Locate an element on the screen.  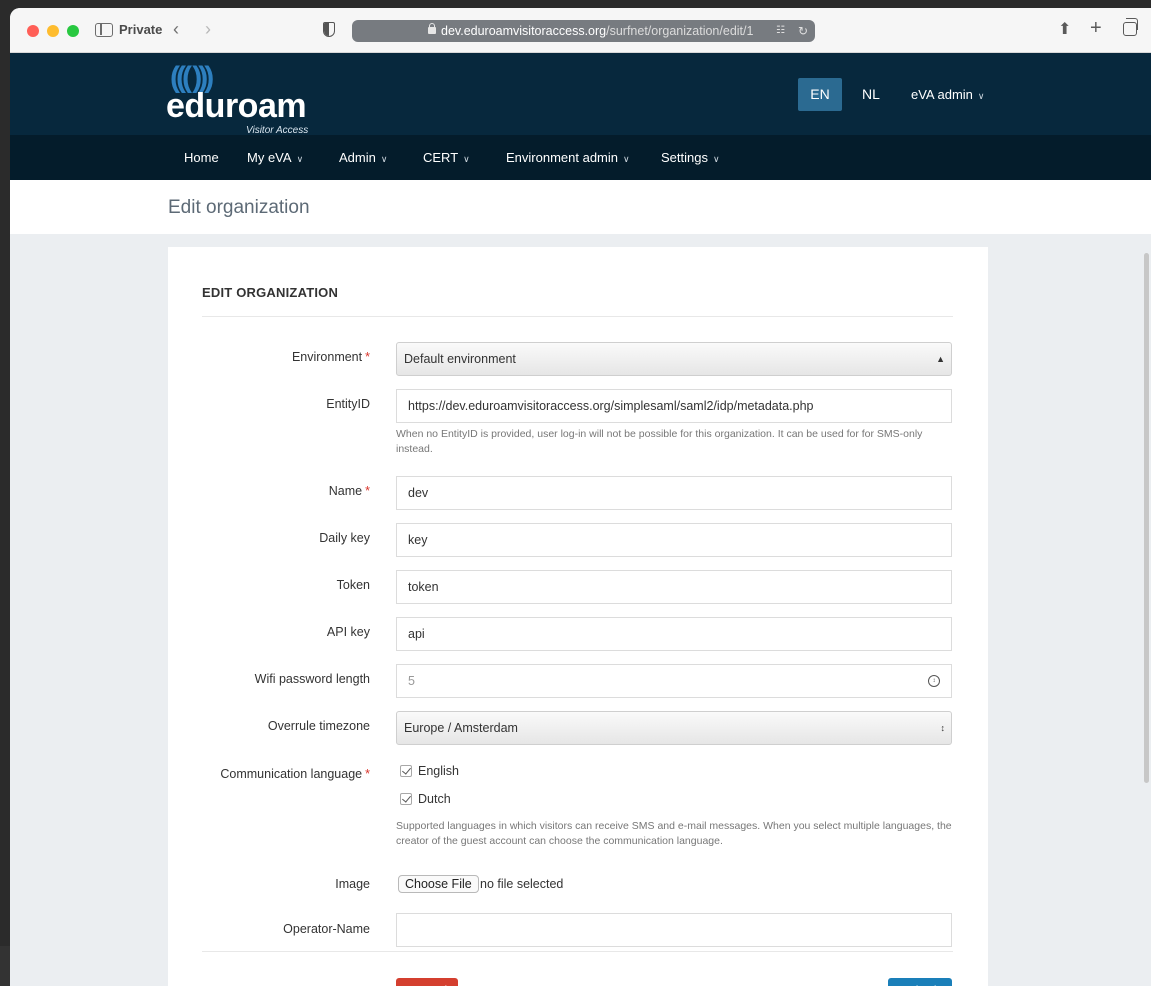
page-title-bar: Edit organization is located at coordinates (580, 207).